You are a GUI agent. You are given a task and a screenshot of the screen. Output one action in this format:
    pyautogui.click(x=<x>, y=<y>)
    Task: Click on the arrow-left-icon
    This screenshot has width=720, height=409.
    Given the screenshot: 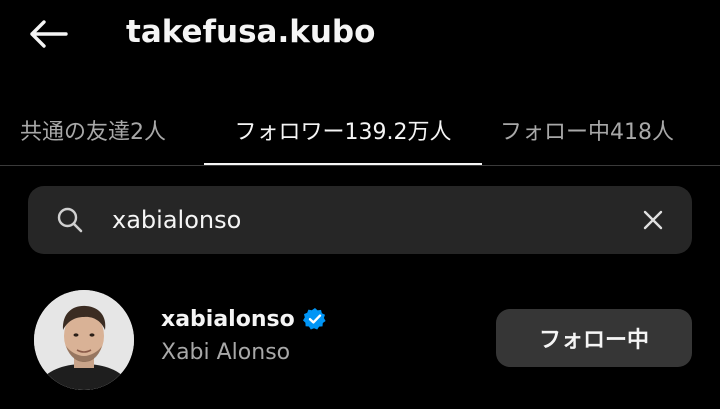 What is the action you would take?
    pyautogui.click(x=49, y=34)
    